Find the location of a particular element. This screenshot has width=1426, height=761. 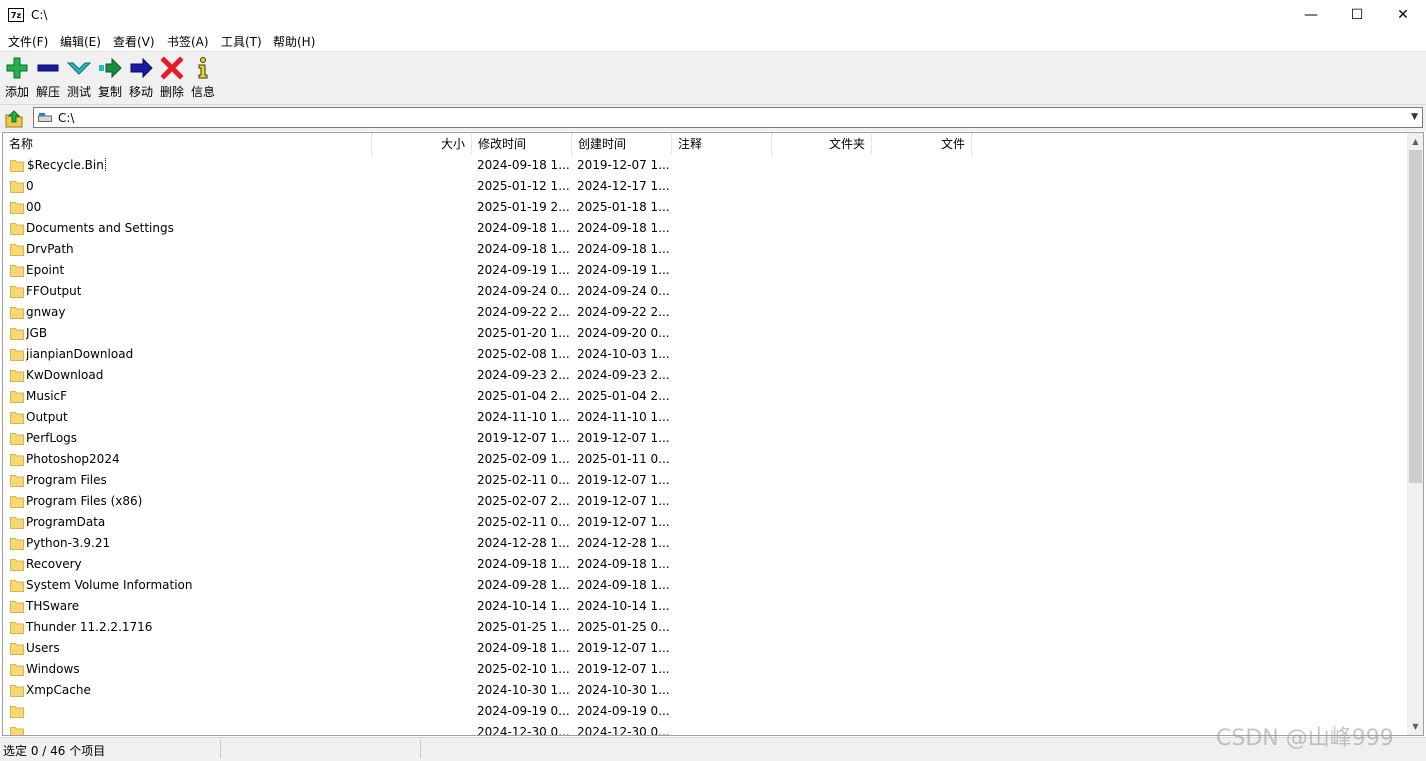

path-combobox: C:\ ▼ is located at coordinates (728, 117).